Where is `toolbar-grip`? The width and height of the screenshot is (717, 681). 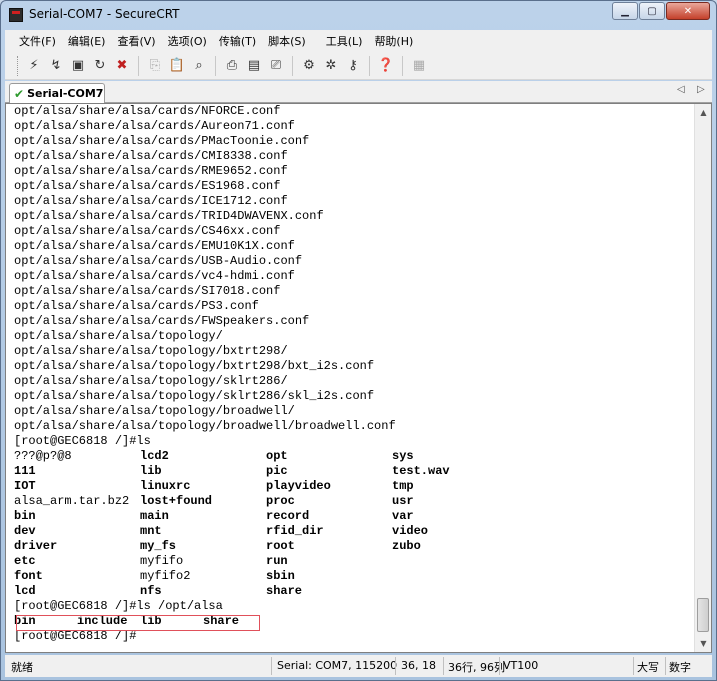 toolbar-grip is located at coordinates (18, 65).